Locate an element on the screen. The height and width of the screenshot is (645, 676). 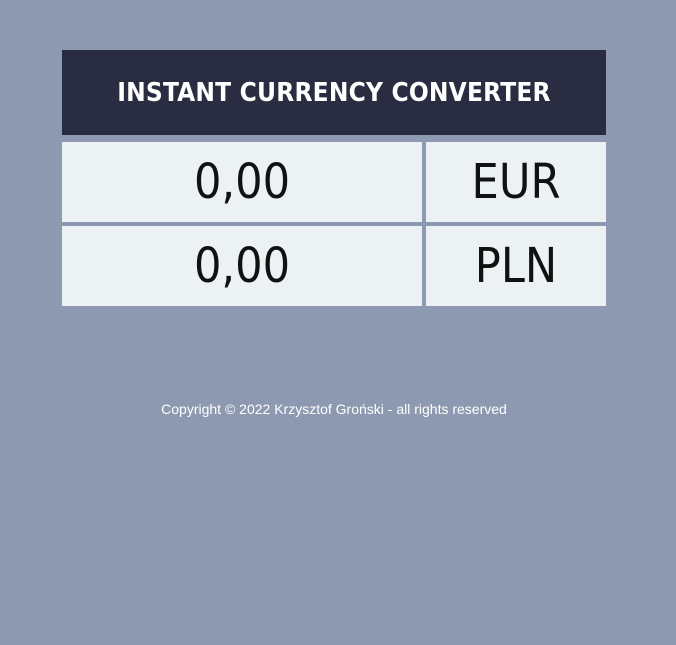
page-title: INSTANT CURRENCY CONVERTER is located at coordinates (334, 92).